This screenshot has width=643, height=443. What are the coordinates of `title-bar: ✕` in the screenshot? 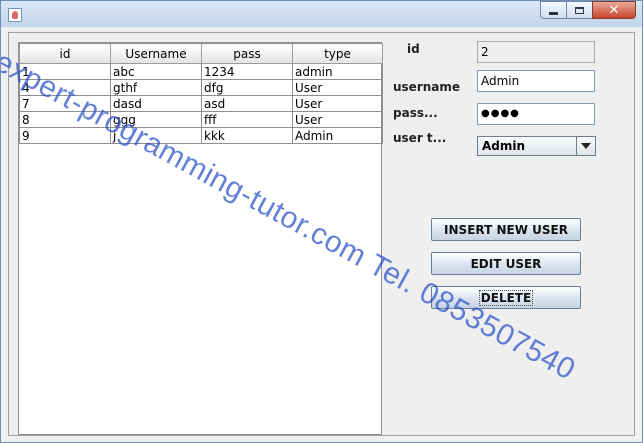 It's located at (321, 14).